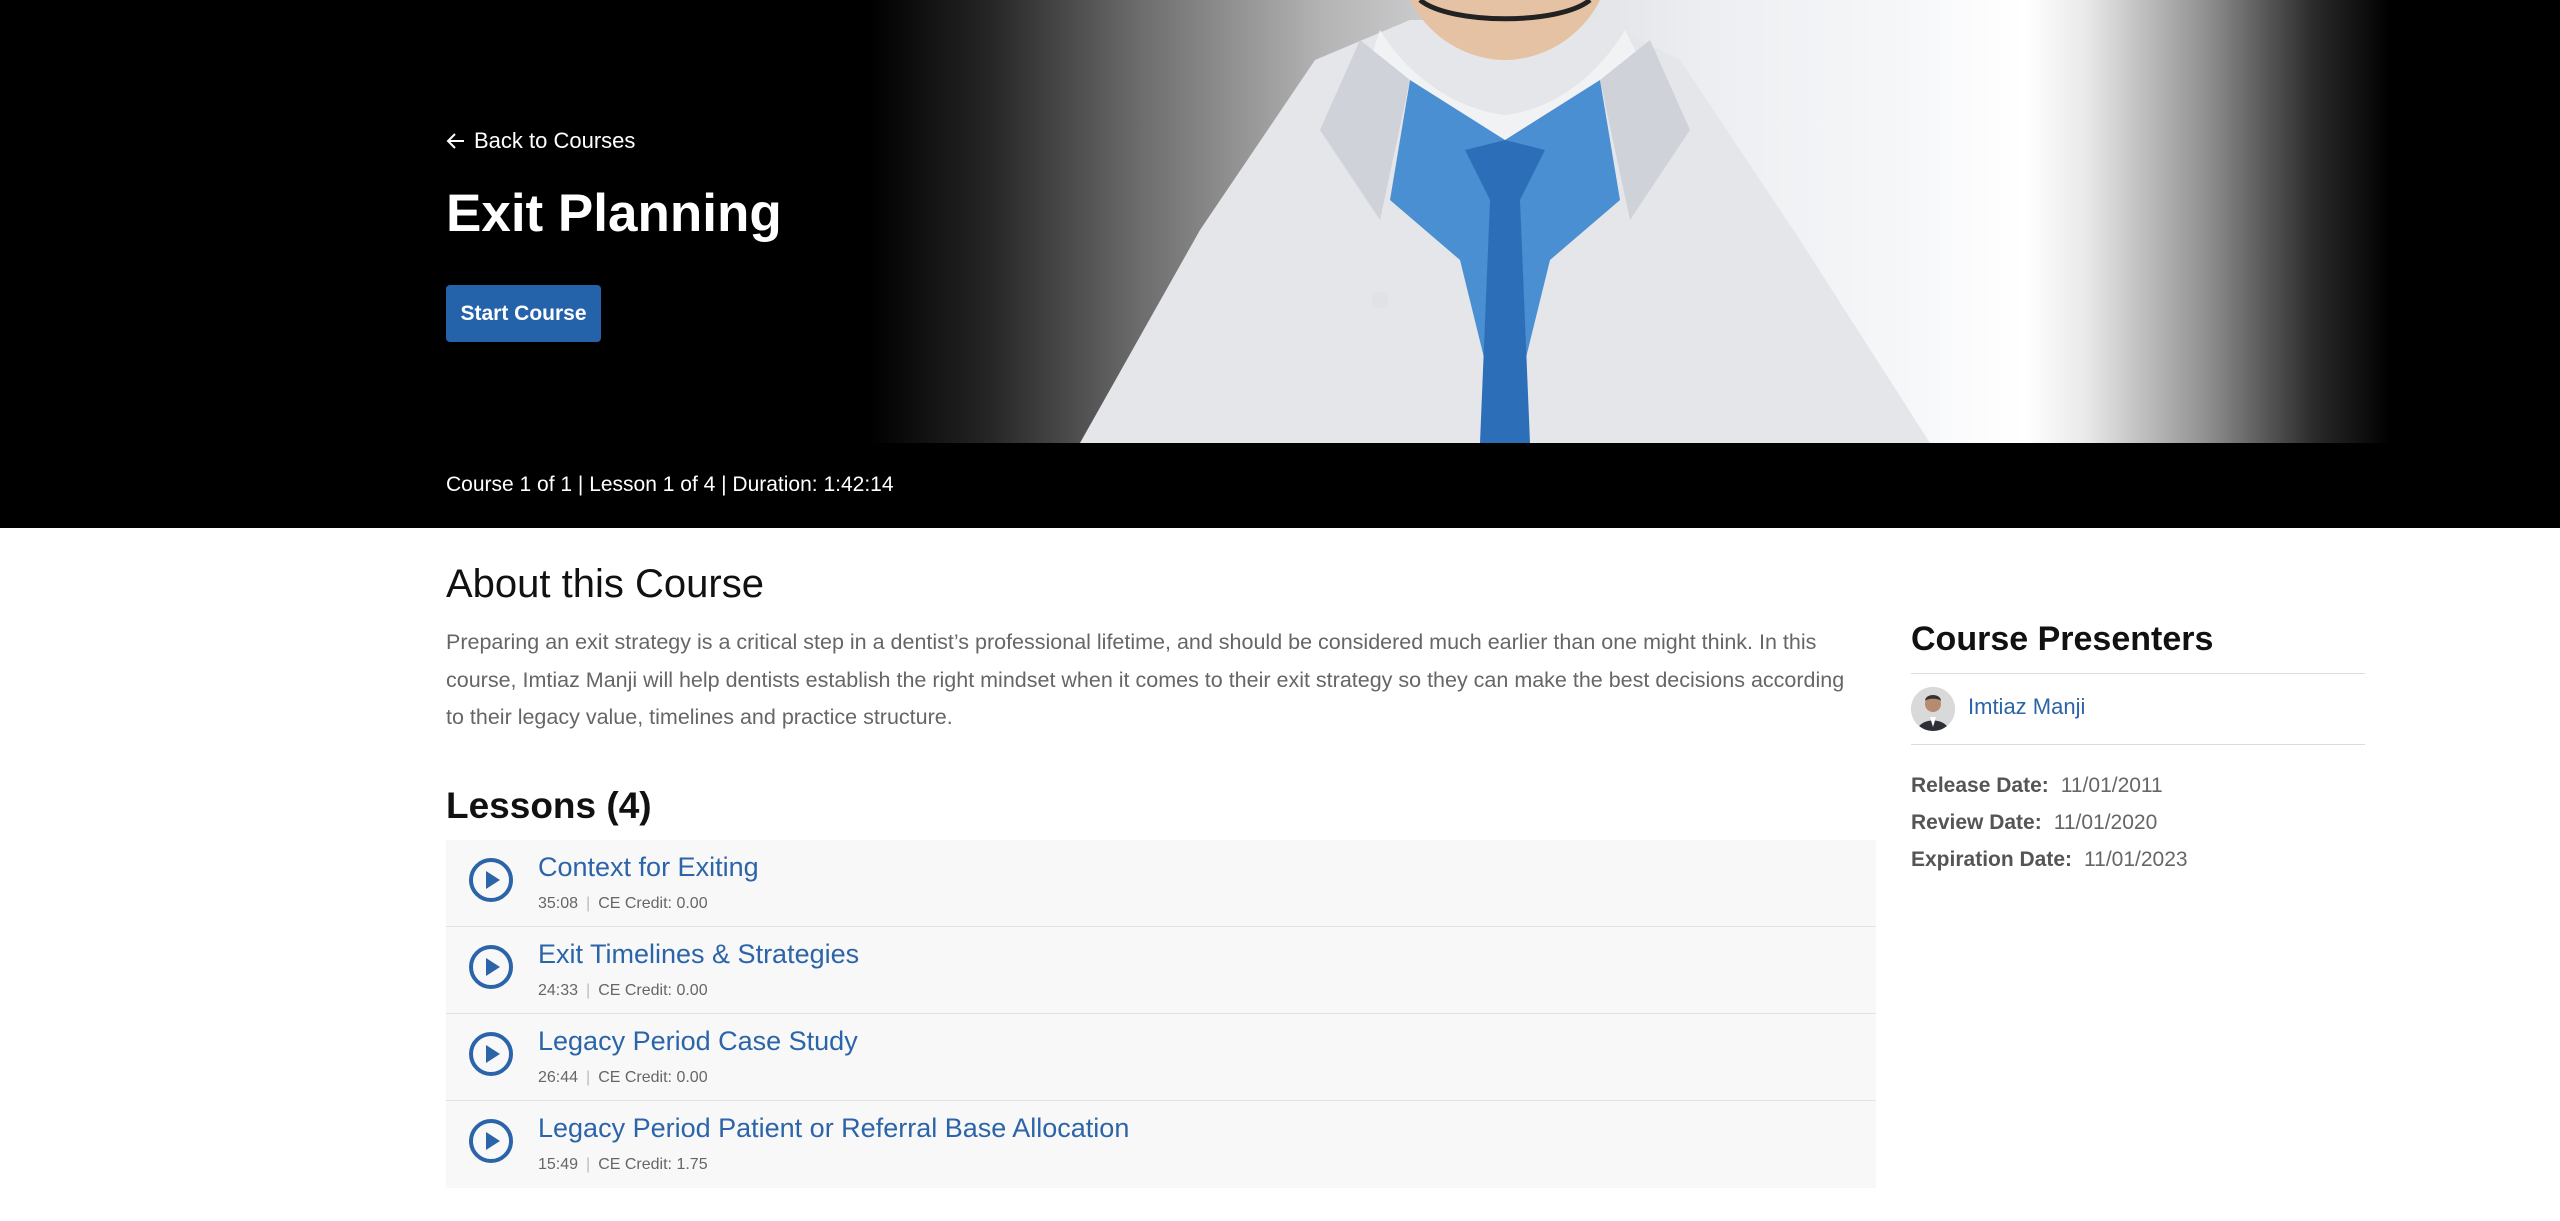 The width and height of the screenshot is (2560, 1221). I want to click on release-date-row: Release Date: 11/01/2011, so click(2049, 788).